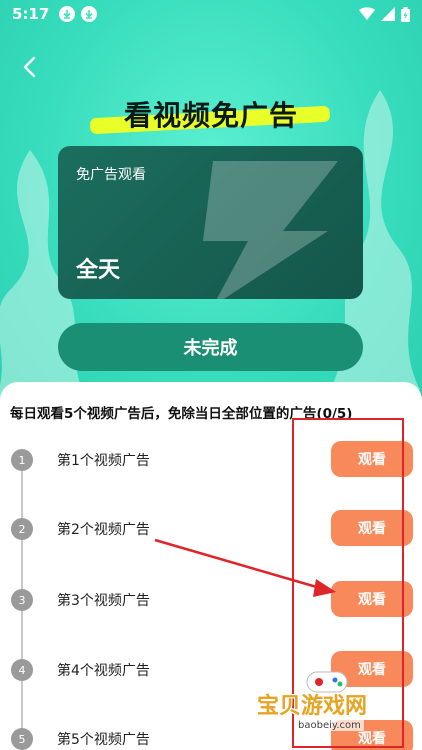 The height and width of the screenshot is (750, 422). What do you see at coordinates (103, 740) in the screenshot?
I see `task-label: 第5个视频广告` at bounding box center [103, 740].